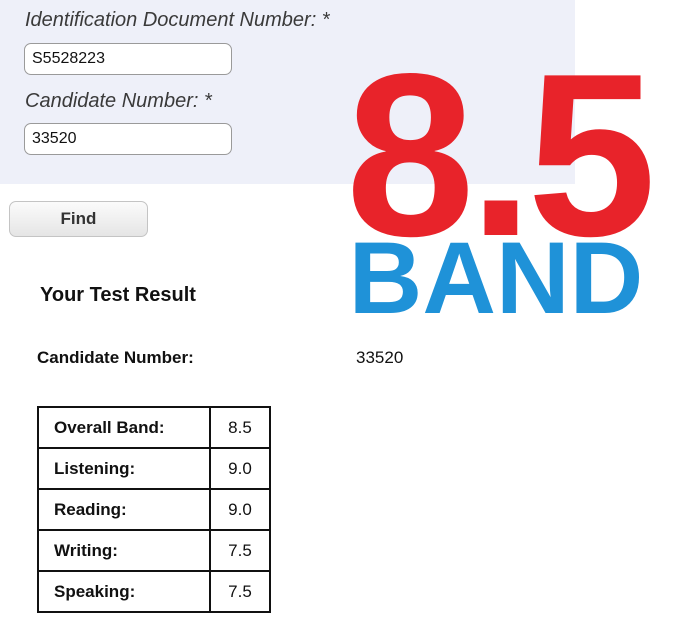  I want to click on score-value-reading: 9.0, so click(240, 509).